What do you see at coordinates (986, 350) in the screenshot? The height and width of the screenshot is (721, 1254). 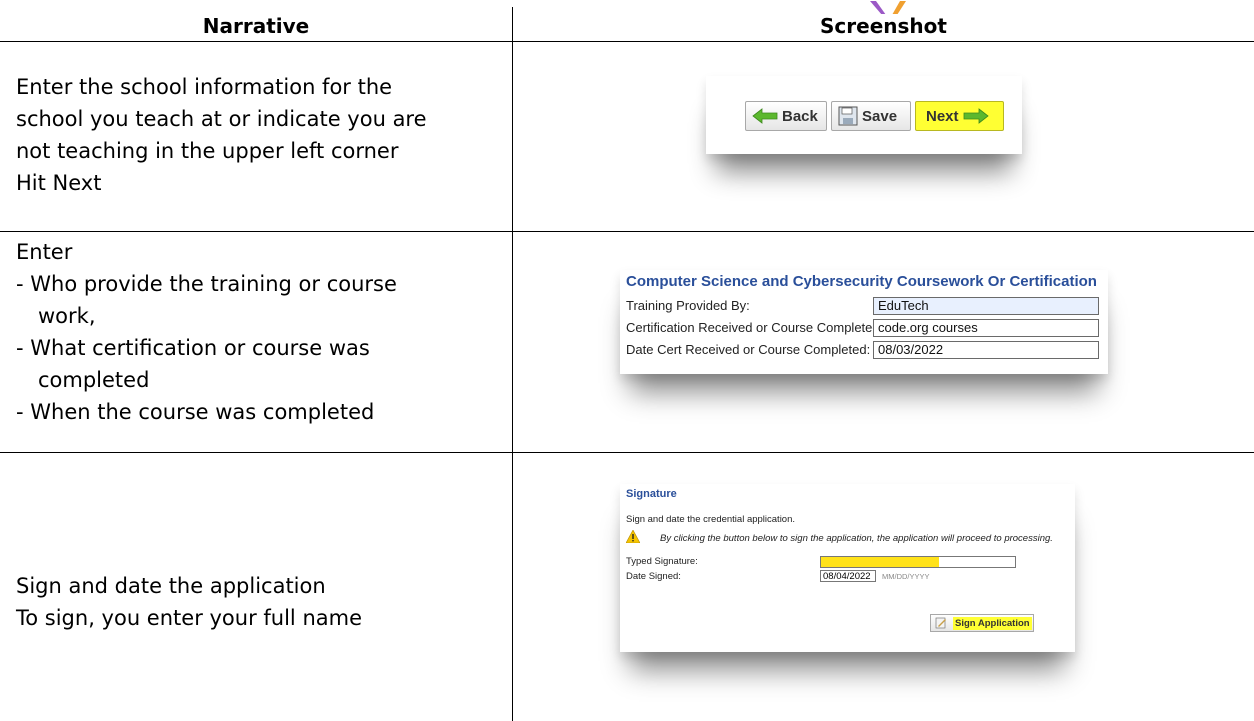 I see `date-completed-input: 08/03/2022` at bounding box center [986, 350].